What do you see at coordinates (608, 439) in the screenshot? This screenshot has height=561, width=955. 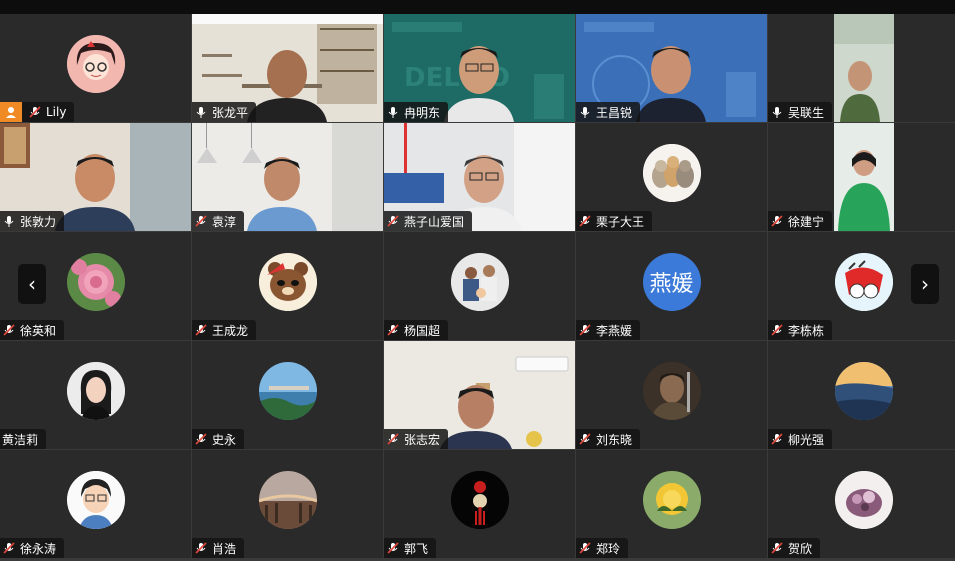 I see `name-label: 刘东晓` at bounding box center [608, 439].